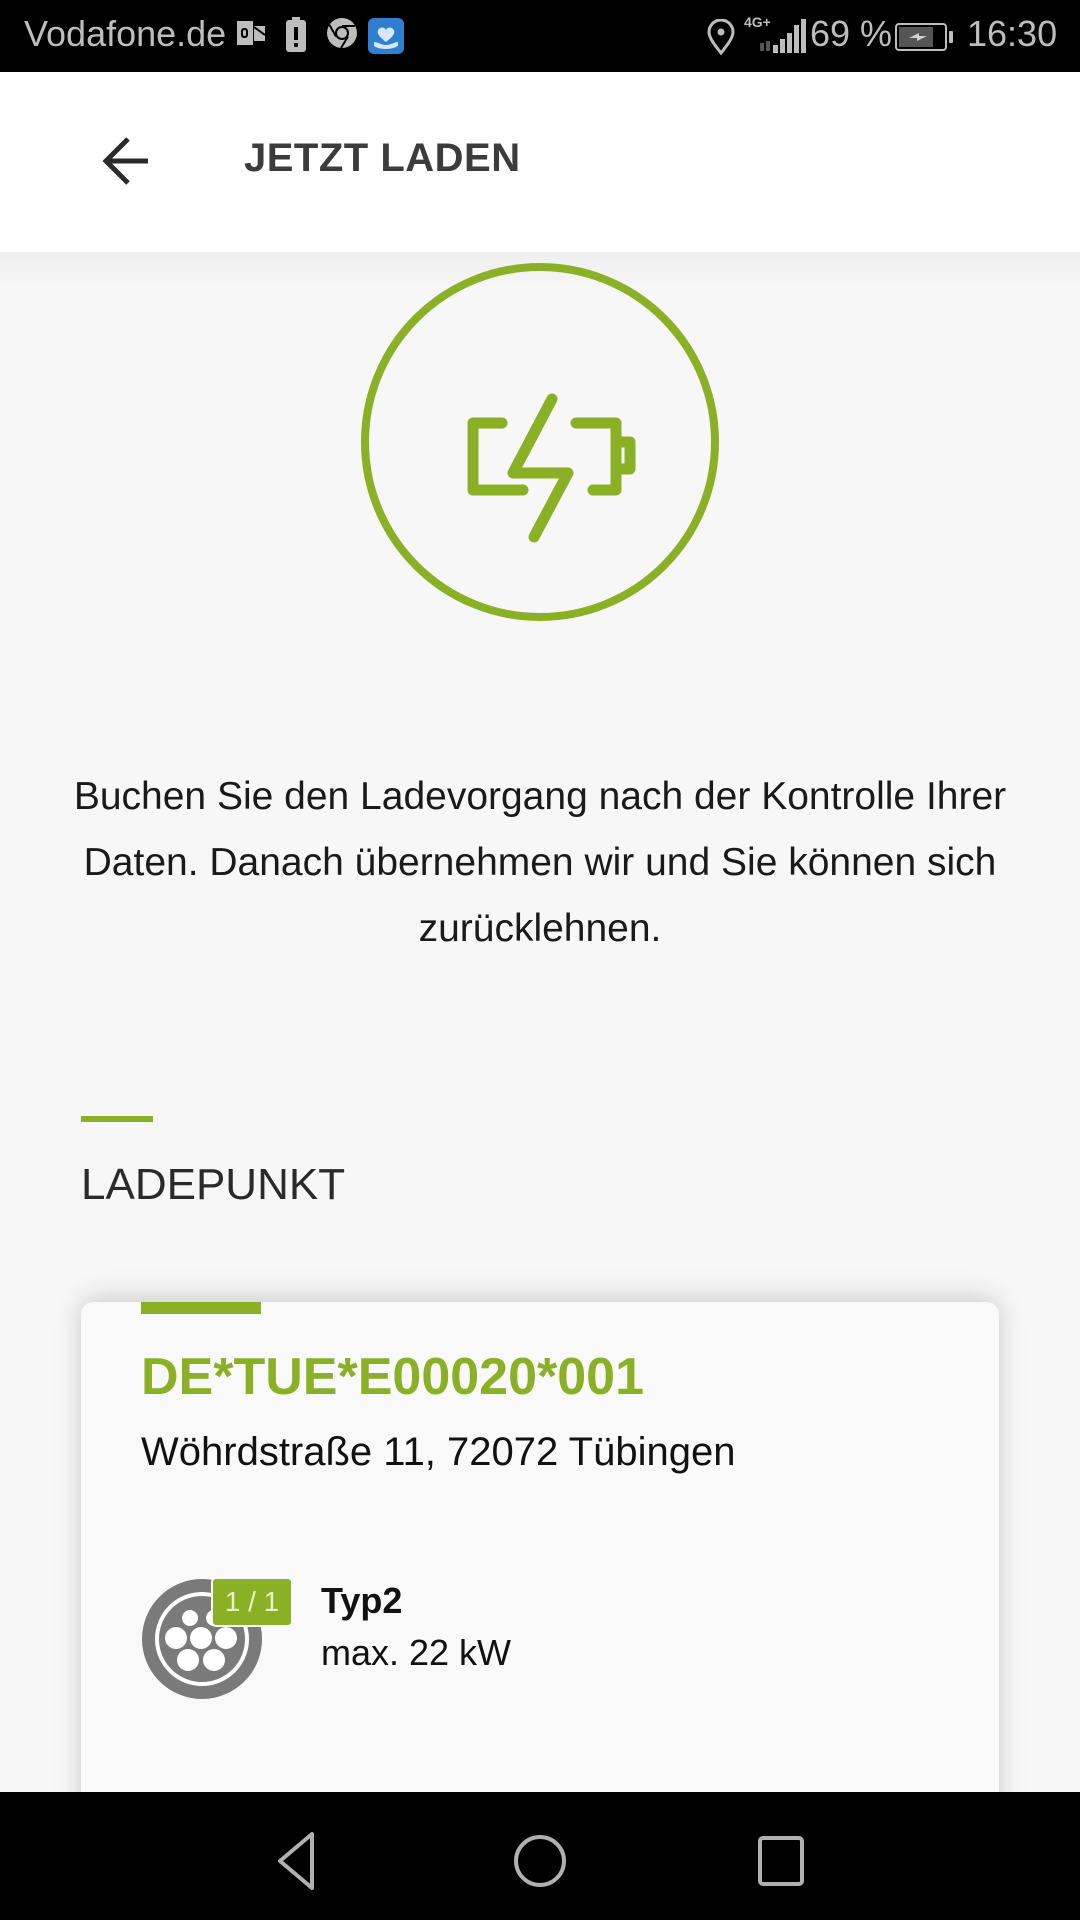  I want to click on nav-back-button, so click(301, 1861).